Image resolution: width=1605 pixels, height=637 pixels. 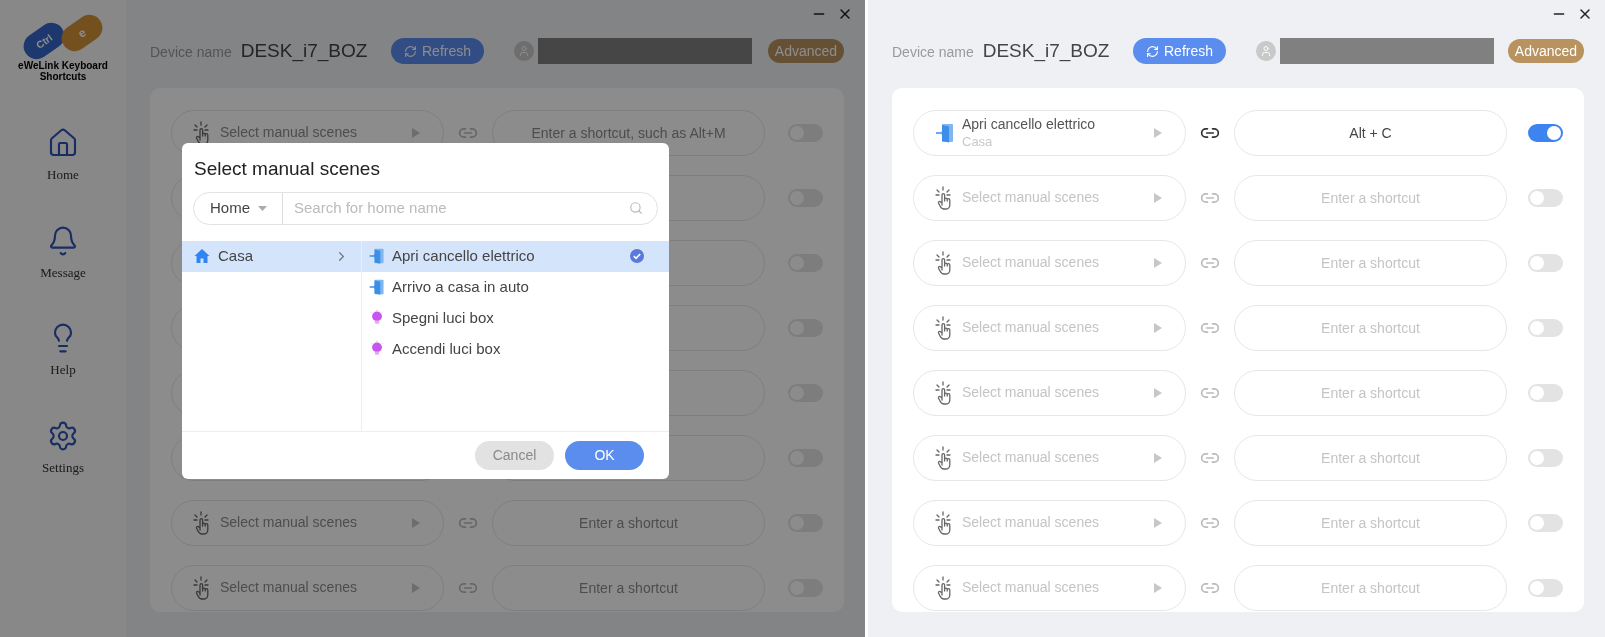 What do you see at coordinates (515, 256) in the screenshot?
I see `scene-list-item: Apri cancello elettrico` at bounding box center [515, 256].